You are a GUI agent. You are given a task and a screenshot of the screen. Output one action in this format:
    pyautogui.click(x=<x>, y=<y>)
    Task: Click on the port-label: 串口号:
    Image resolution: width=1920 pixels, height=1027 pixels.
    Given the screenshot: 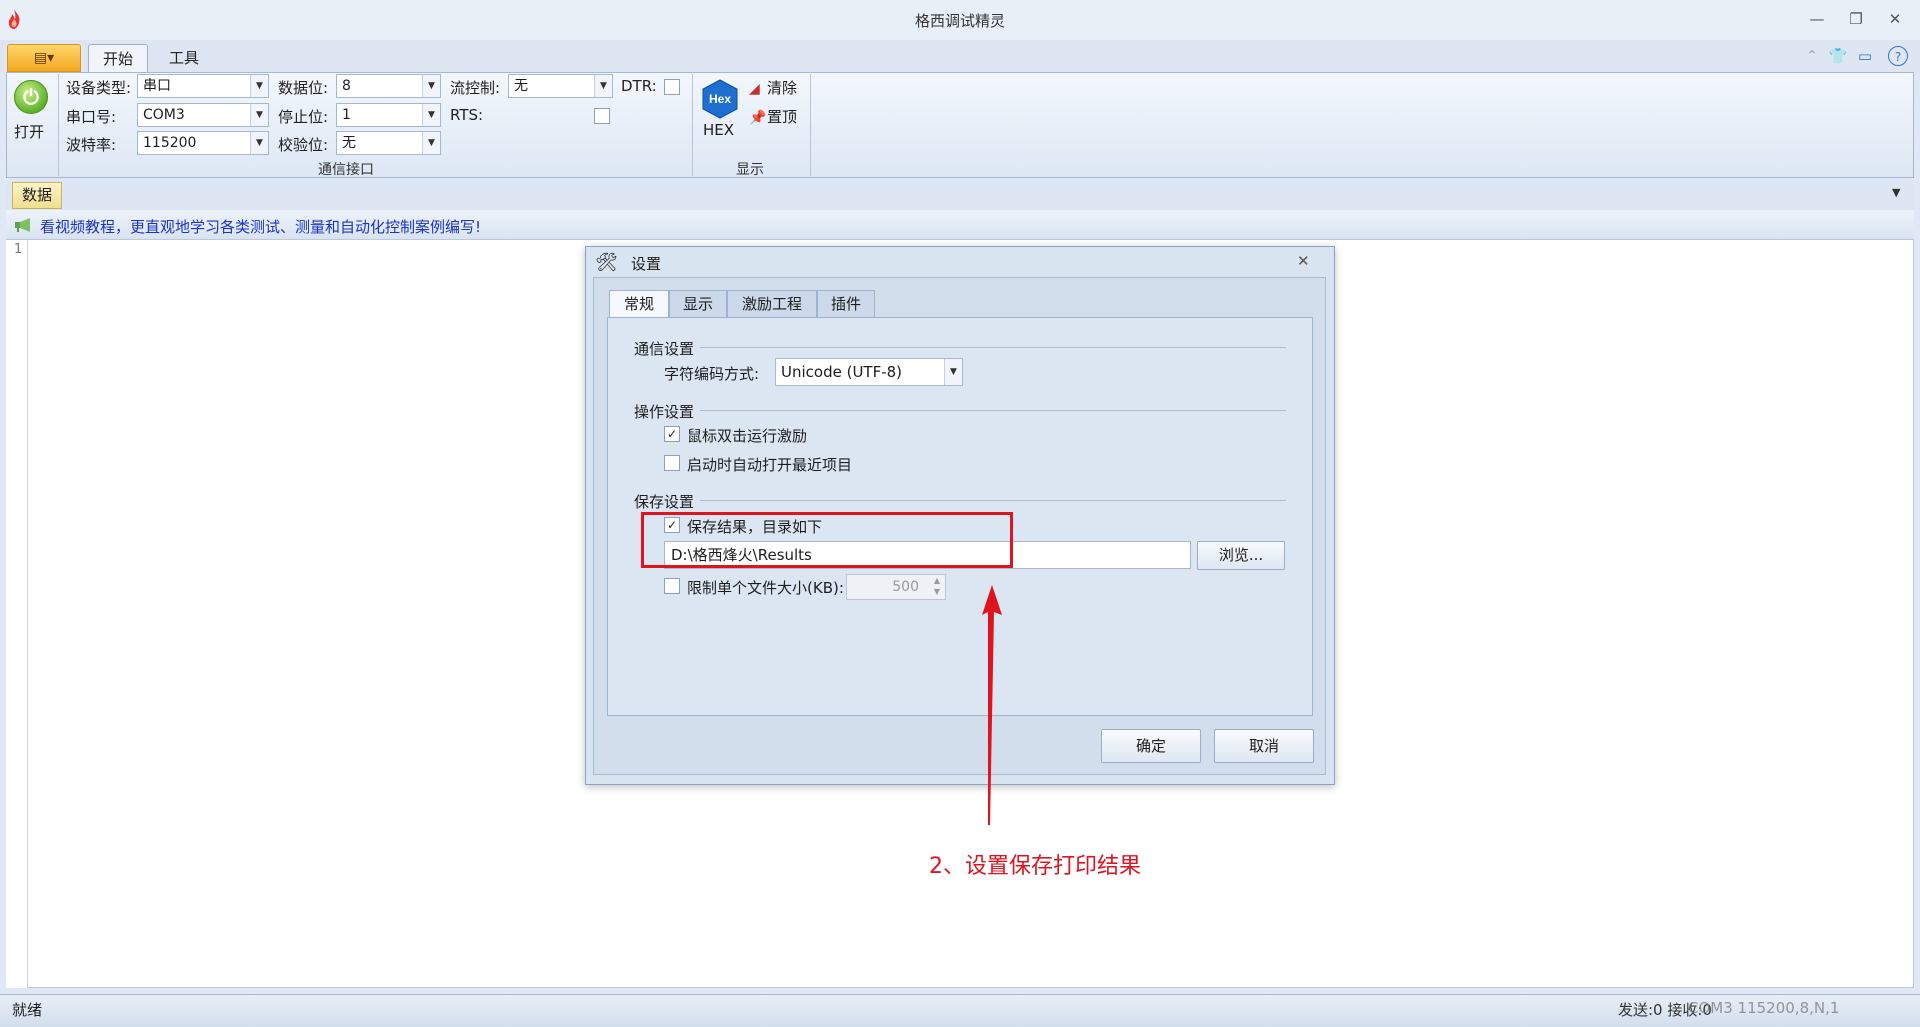 What is the action you would take?
    pyautogui.click(x=91, y=117)
    